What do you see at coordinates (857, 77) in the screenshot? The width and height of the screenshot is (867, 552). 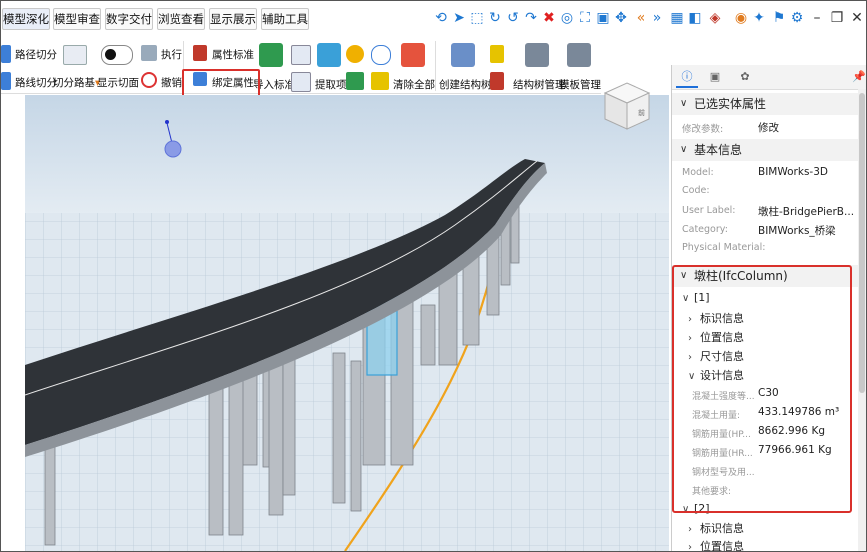 I see `pin-icon: 📌` at bounding box center [857, 77].